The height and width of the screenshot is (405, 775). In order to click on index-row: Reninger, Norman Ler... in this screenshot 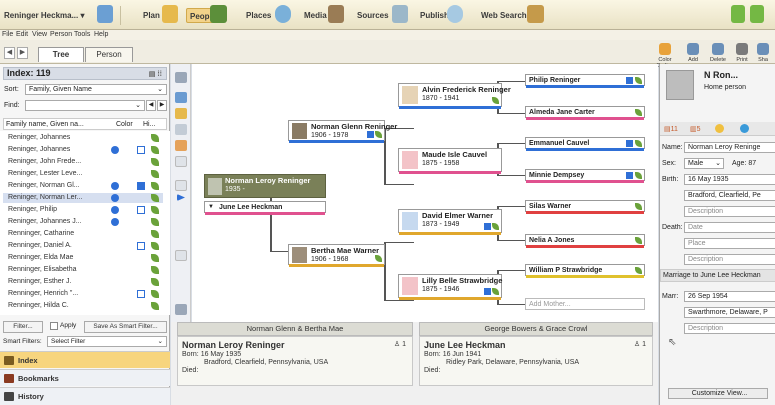, I will do `click(83, 198)`.